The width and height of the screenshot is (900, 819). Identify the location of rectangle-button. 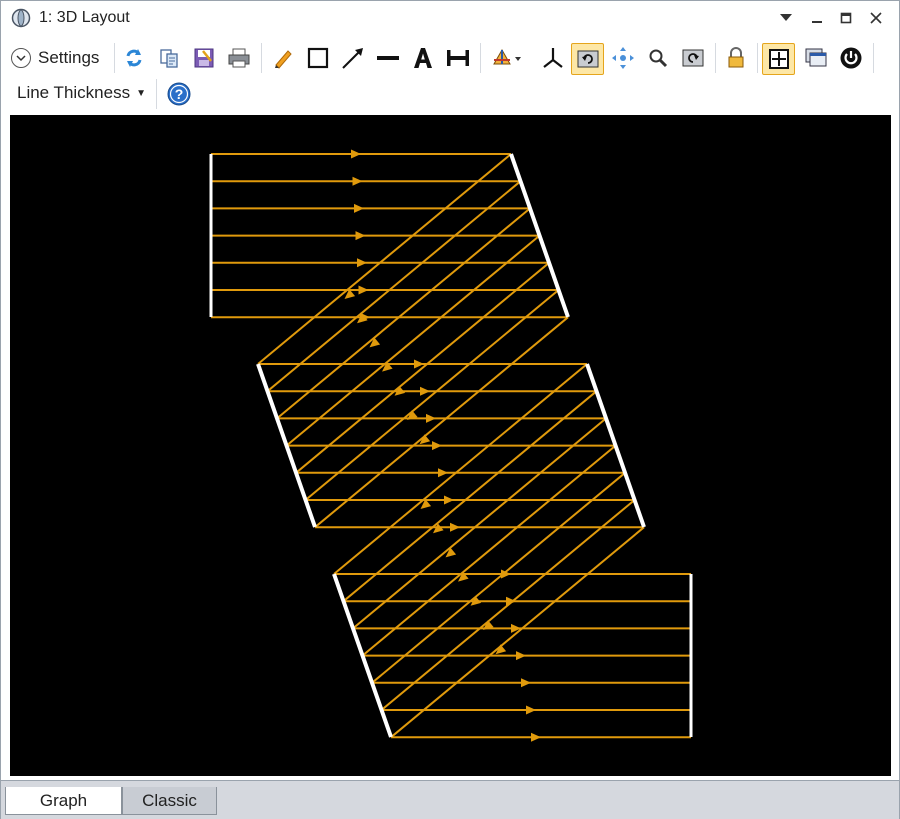
(318, 58).